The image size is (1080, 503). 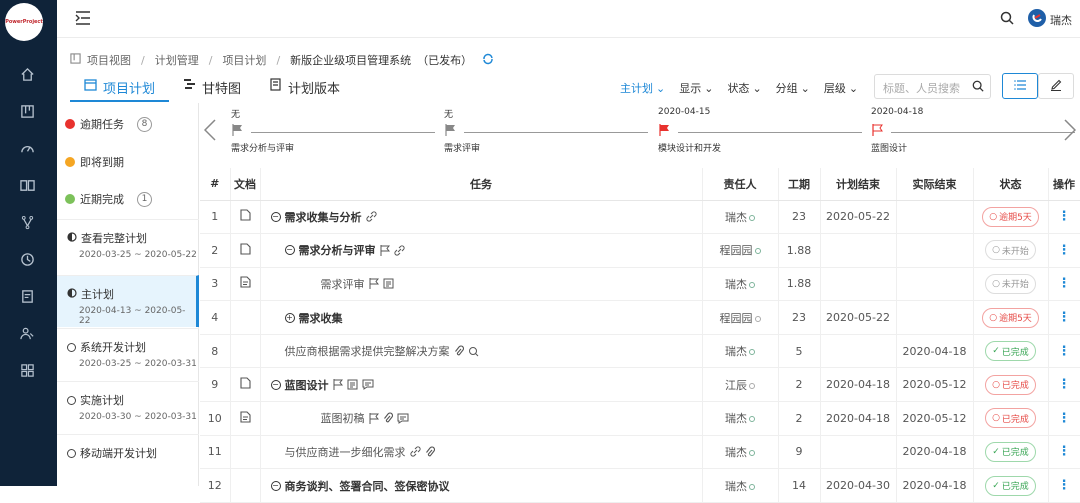 What do you see at coordinates (551, 134) in the screenshot?
I see `milestone: 无需求评审` at bounding box center [551, 134].